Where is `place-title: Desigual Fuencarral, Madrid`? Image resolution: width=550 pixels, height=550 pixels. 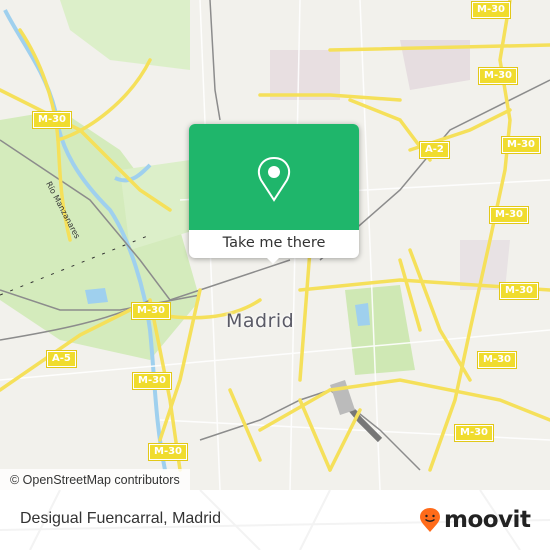
place-title: Desigual Fuencarral, Madrid is located at coordinates (120, 518).